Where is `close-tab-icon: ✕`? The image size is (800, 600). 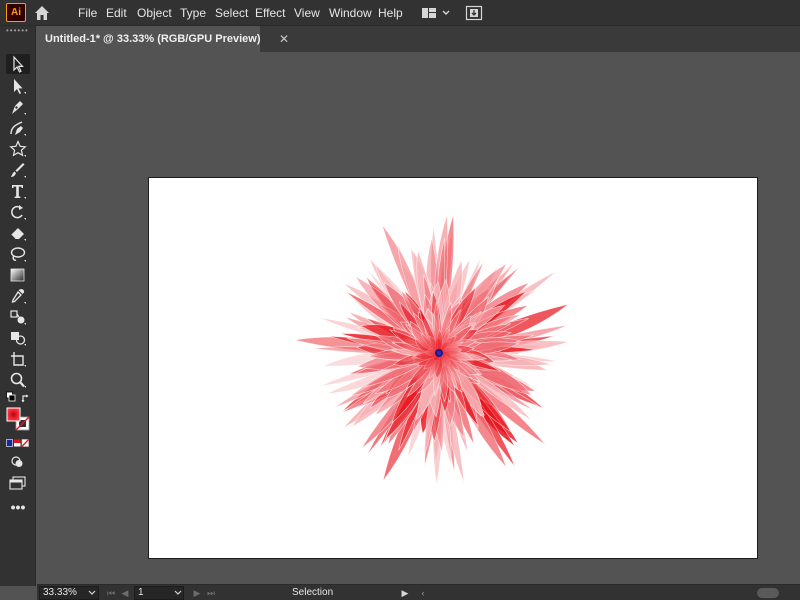
close-tab-icon: ✕ is located at coordinates (284, 39).